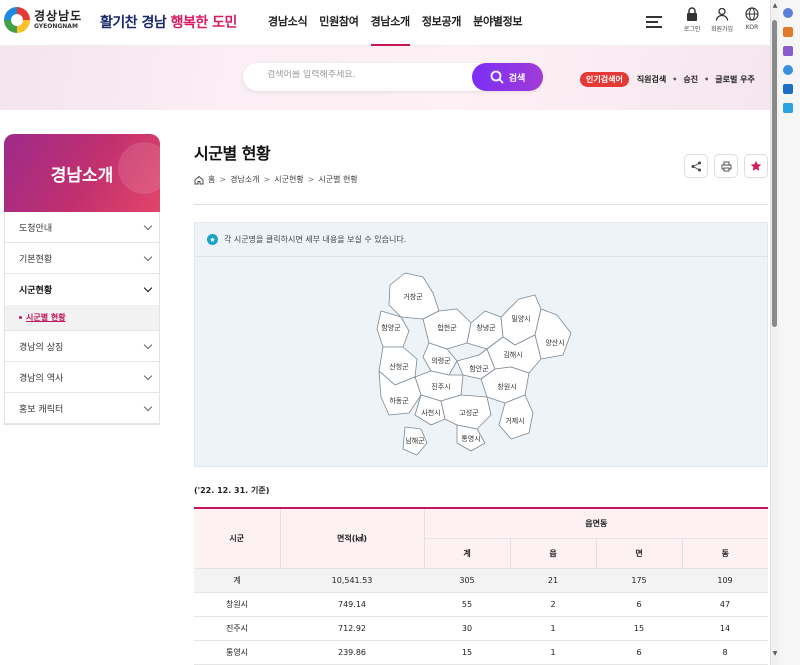  I want to click on cell-name: 창원시, so click(237, 604).